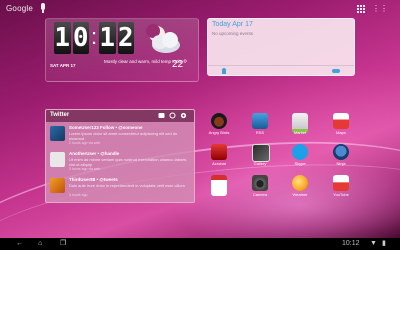 The image size is (400, 328). Describe the element at coordinates (106, 127) in the screenshot. I see `tweet-user: SomeUser123 Follow • @someone` at that location.